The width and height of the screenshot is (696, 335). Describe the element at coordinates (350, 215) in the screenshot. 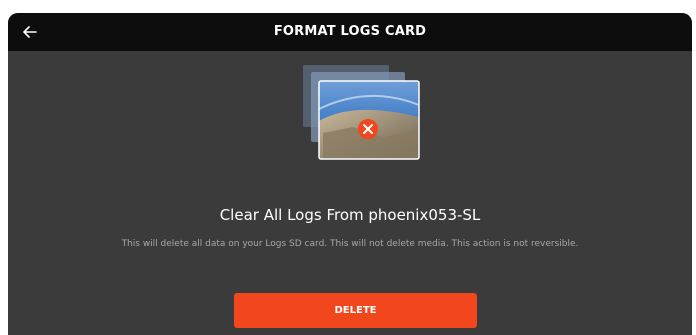

I see `confirmation-heading: Clear All Logs From phoenix053-SL` at that location.